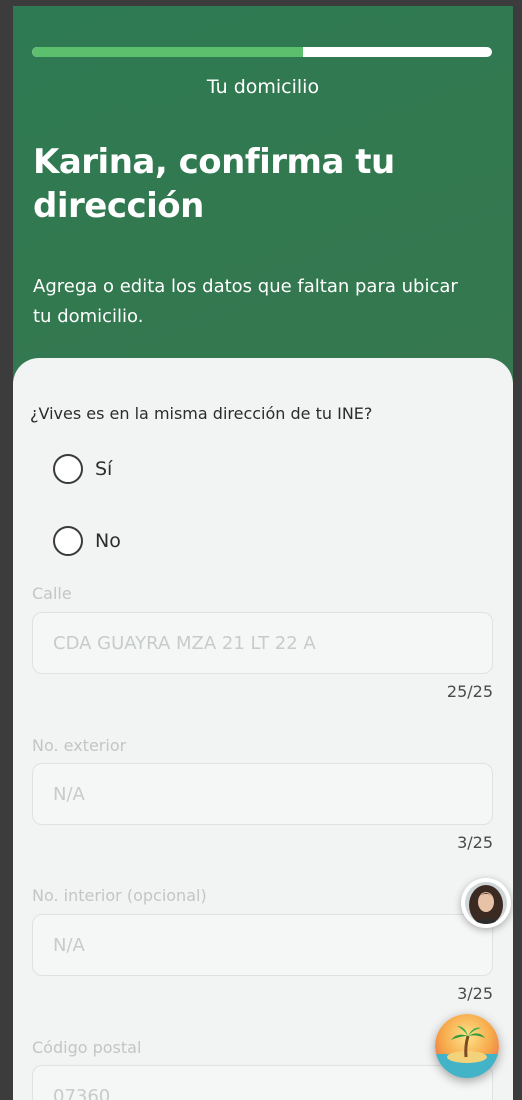 This screenshot has height=1100, width=522. What do you see at coordinates (87, 541) in the screenshot?
I see `radio-option-no: No` at bounding box center [87, 541].